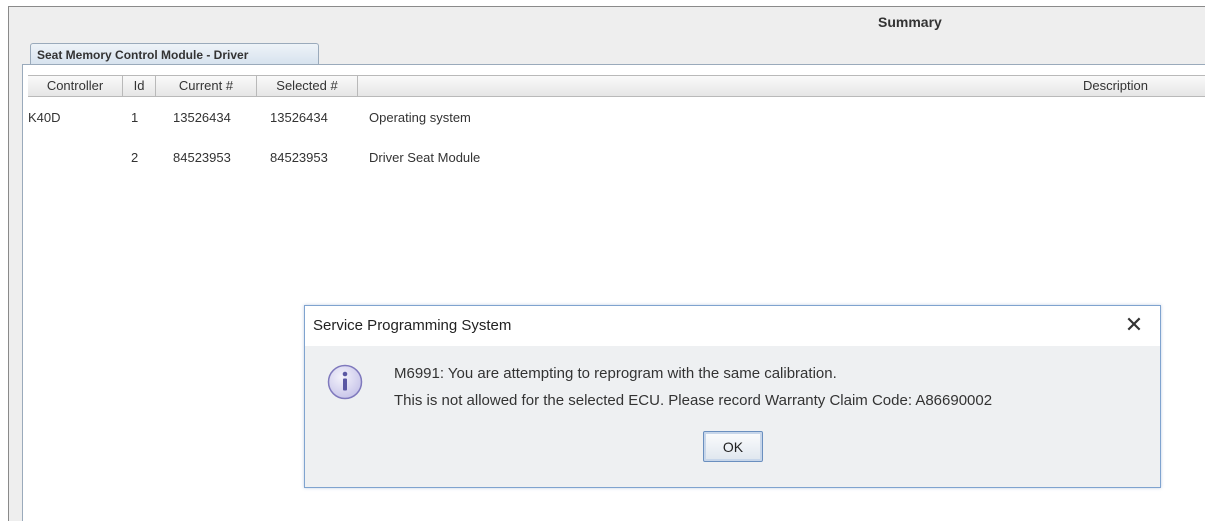  What do you see at coordinates (732, 326) in the screenshot?
I see `dialog-titlebar: Service Programming System ✕` at bounding box center [732, 326].